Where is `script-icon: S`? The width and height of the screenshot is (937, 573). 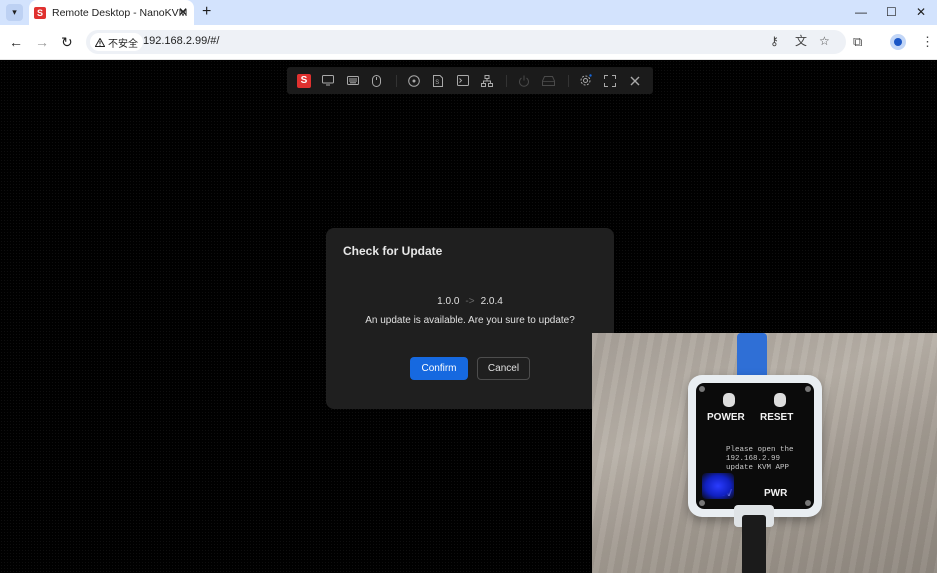 script-icon: S is located at coordinates (438, 81).